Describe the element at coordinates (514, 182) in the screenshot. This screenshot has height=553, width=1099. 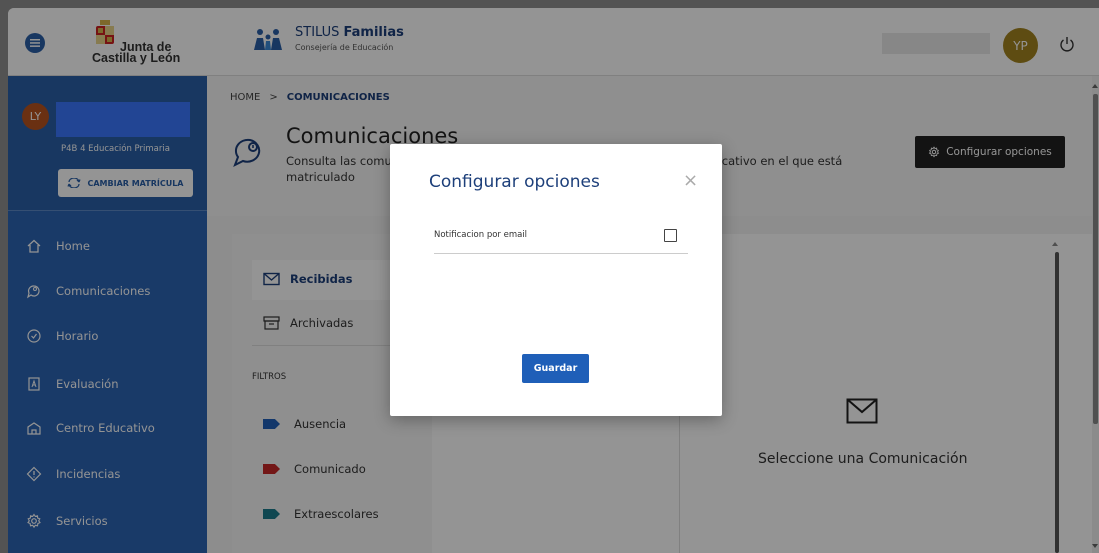
I see `dialog-title: Configurar opciones` at that location.